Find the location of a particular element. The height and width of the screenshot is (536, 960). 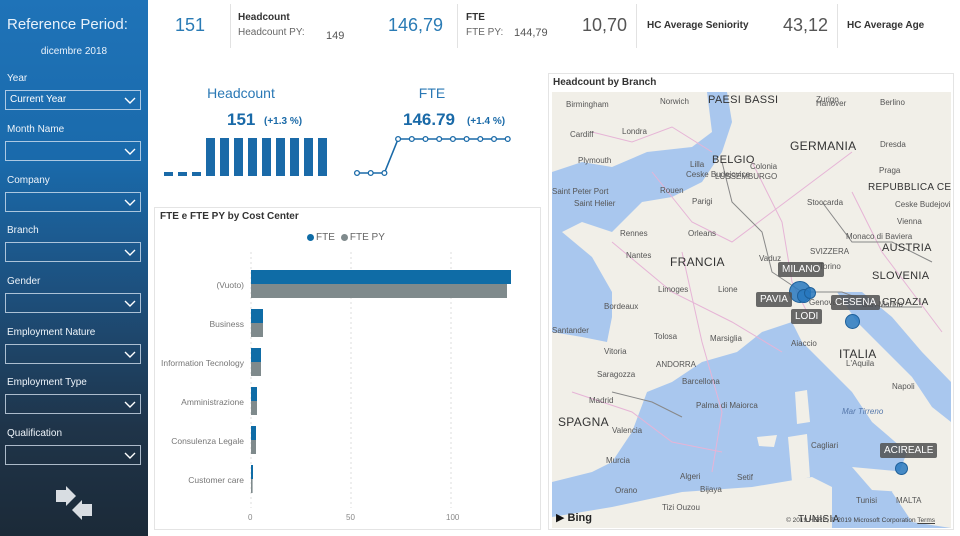

filter-label-qualification: Qualification is located at coordinates (35, 433).